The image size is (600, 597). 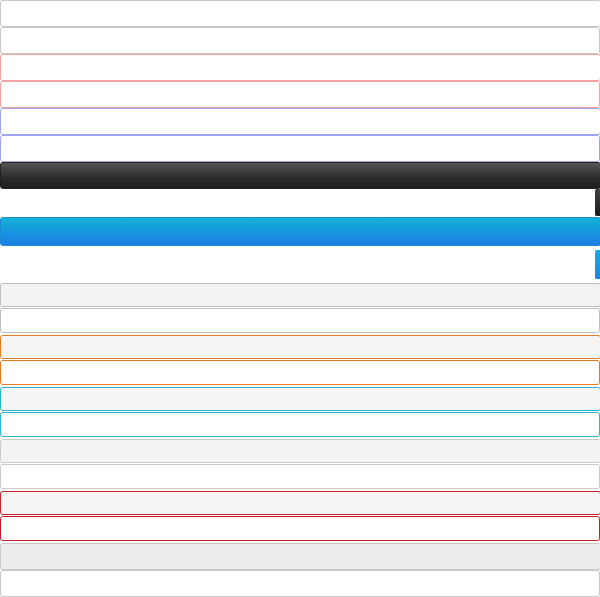 What do you see at coordinates (300, 320) in the screenshot?
I see `light-gray-bar-lower` at bounding box center [300, 320].